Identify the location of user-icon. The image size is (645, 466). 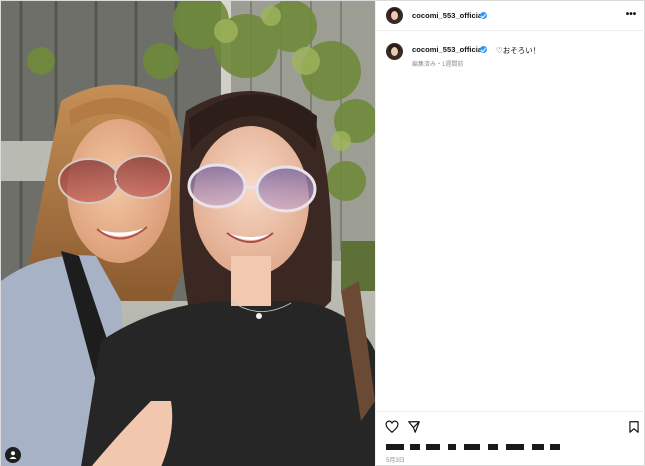
(13, 455).